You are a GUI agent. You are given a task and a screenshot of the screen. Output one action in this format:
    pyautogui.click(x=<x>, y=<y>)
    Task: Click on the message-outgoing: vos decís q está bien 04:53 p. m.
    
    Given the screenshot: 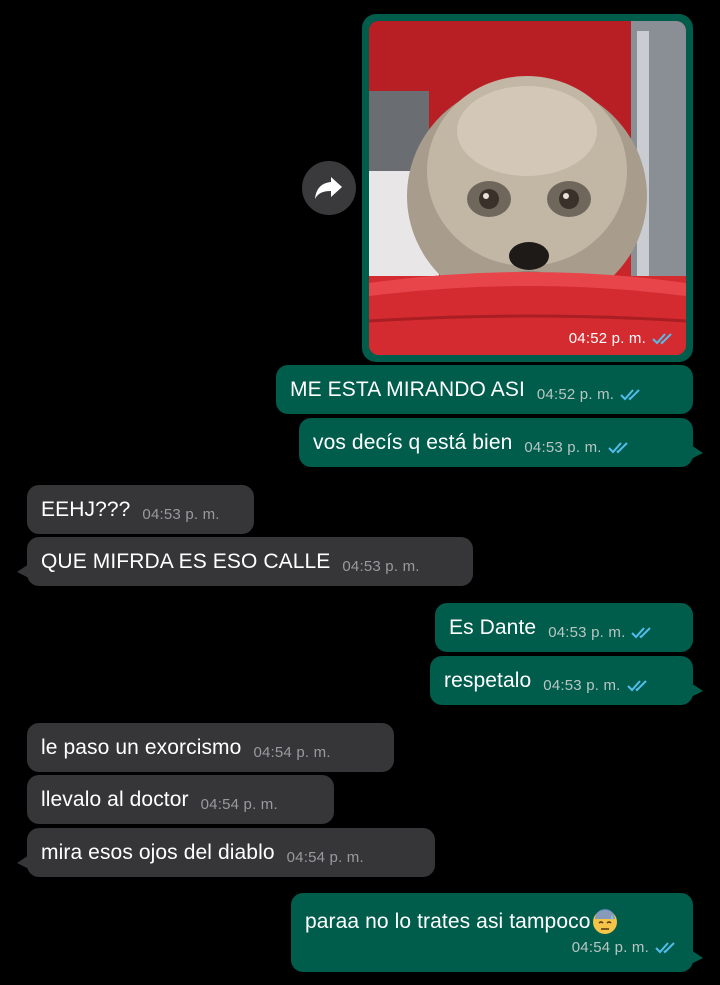 What is the action you would take?
    pyautogui.click(x=501, y=442)
    